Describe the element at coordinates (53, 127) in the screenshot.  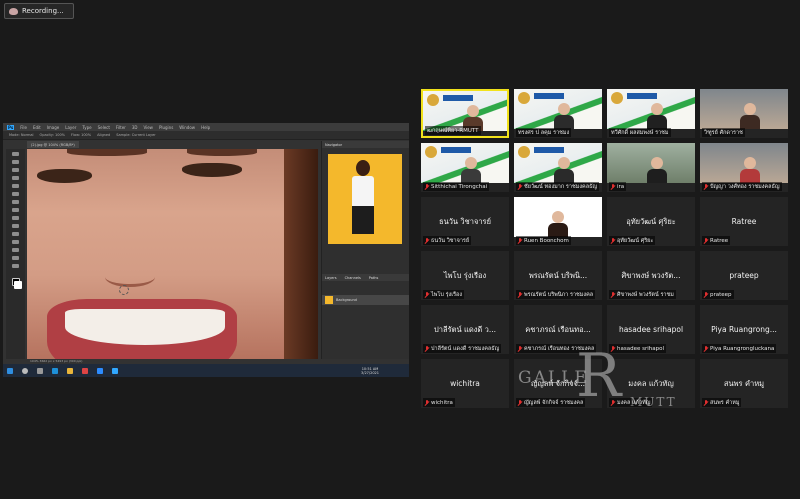
I see `menu-image: Image` at that location.